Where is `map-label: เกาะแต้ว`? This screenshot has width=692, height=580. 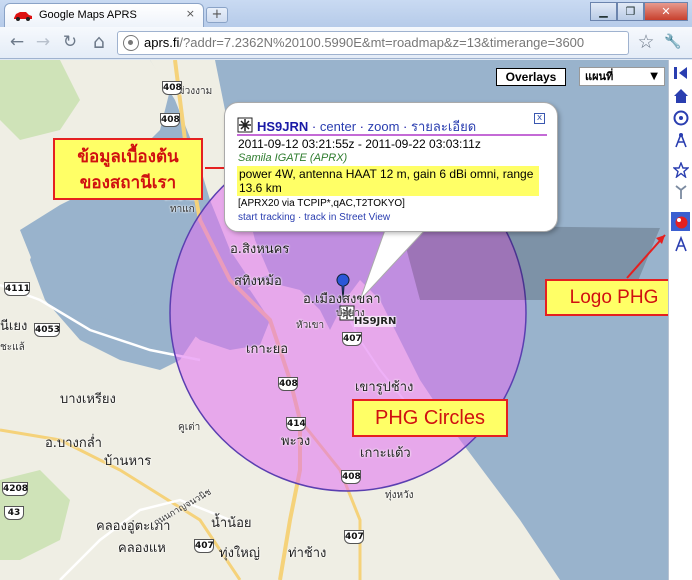
map-label: เกาะแต้ว is located at coordinates (385, 453).